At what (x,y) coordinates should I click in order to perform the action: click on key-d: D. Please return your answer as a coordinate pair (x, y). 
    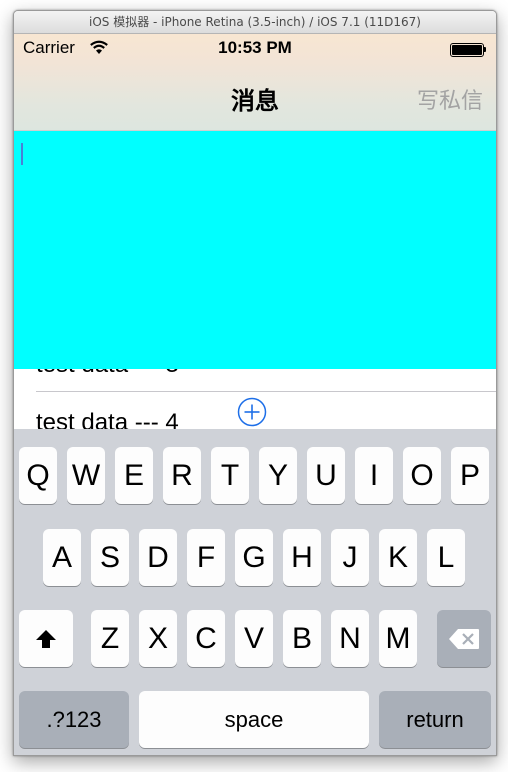
    Looking at the image, I should click on (158, 557).